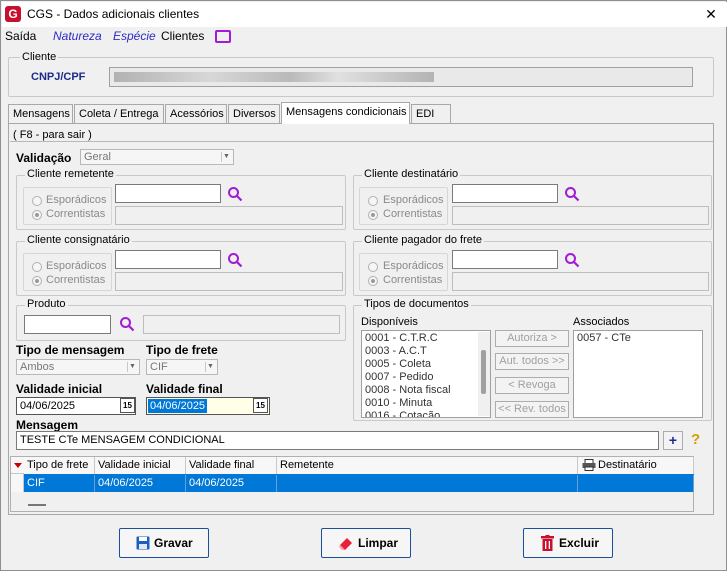 The height and width of the screenshot is (571, 727). What do you see at coordinates (416, 304) in the screenshot?
I see `documentos-group-label: Tipos de documentos` at bounding box center [416, 304].